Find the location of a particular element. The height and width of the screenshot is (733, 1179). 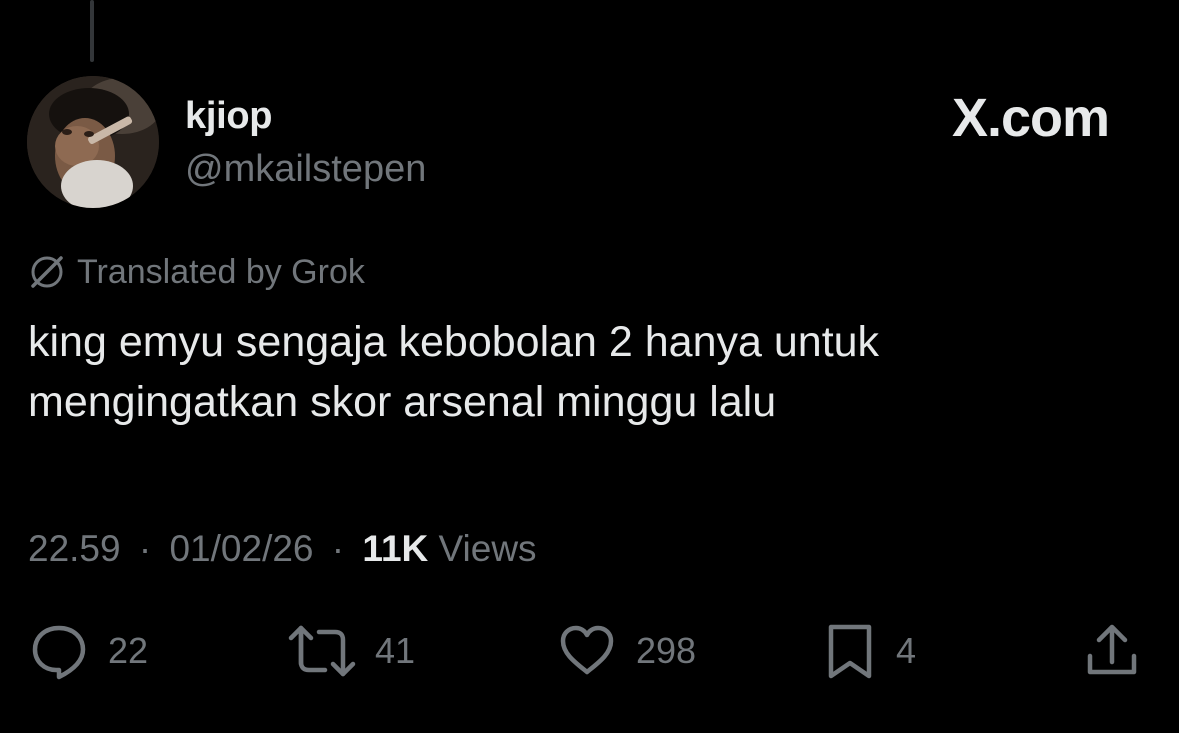

reply-icon is located at coordinates (59, 652).